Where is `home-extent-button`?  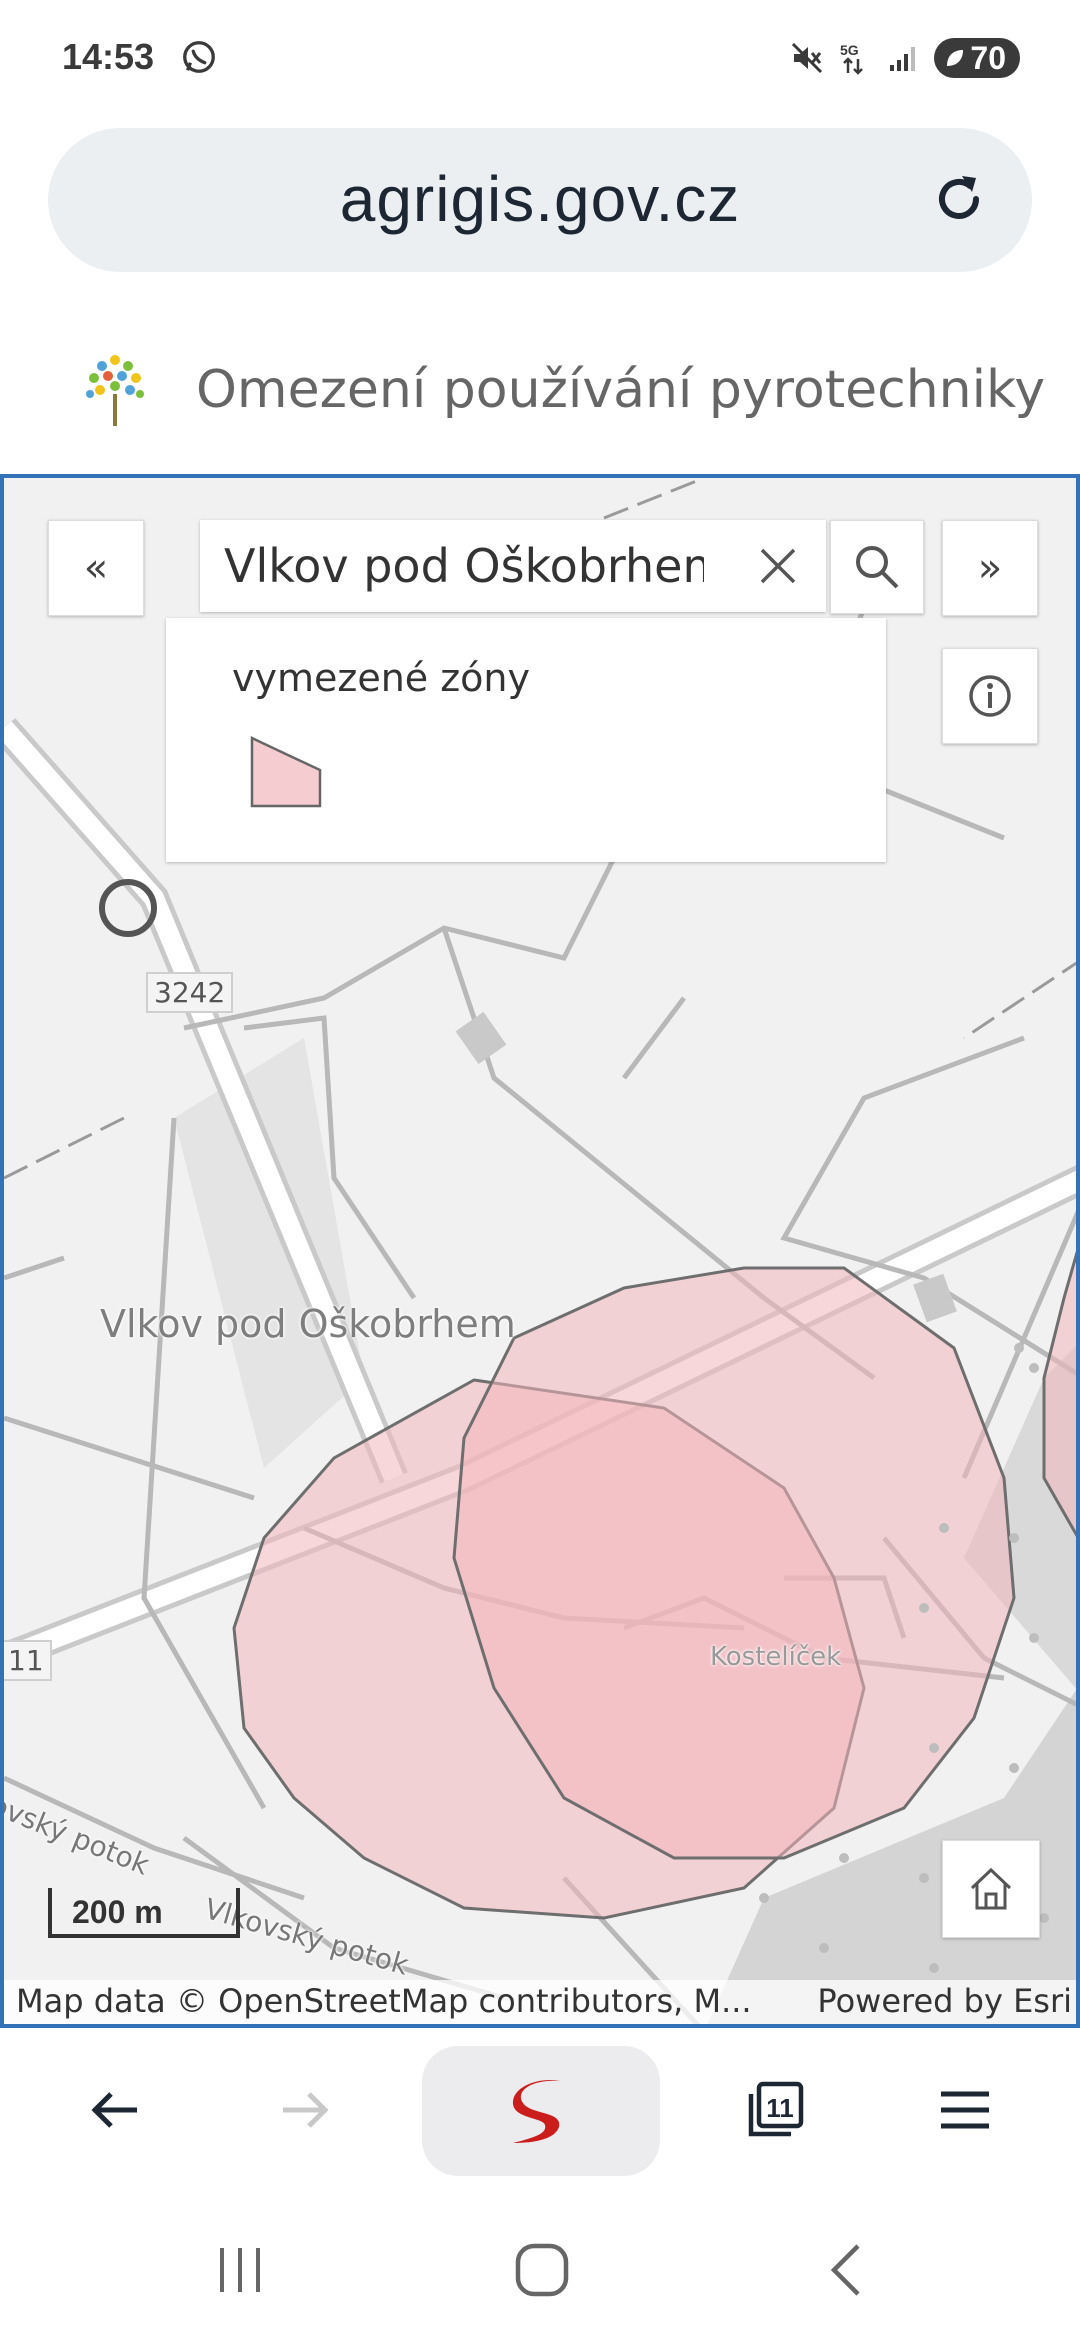 home-extent-button is located at coordinates (991, 1889).